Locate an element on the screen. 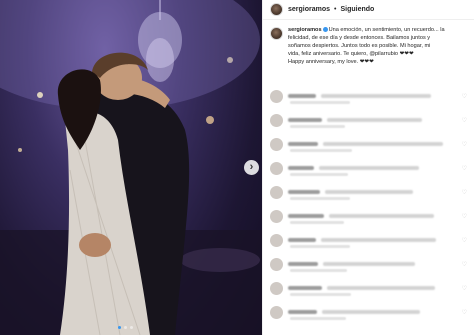 The height and width of the screenshot is (335, 474). carousel-indicator is located at coordinates (125, 327).